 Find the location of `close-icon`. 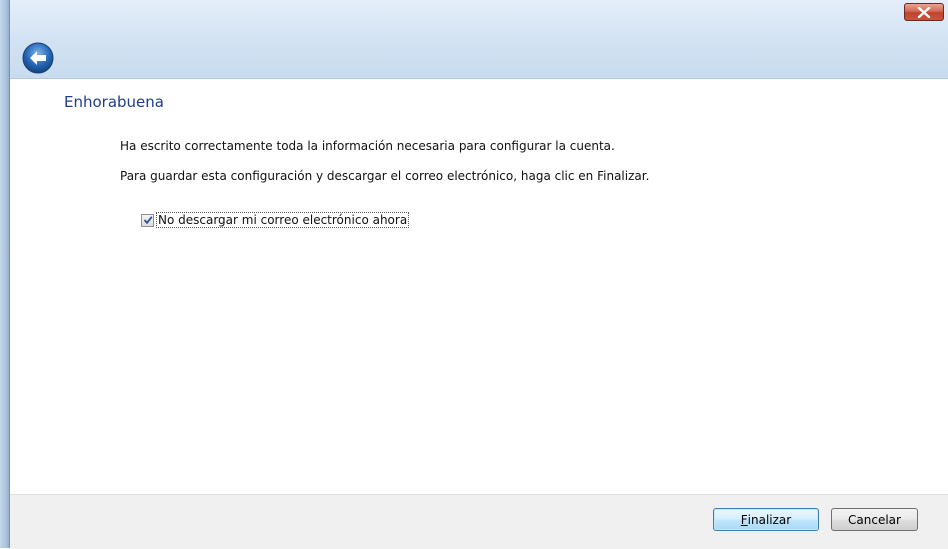

close-icon is located at coordinates (924, 12).